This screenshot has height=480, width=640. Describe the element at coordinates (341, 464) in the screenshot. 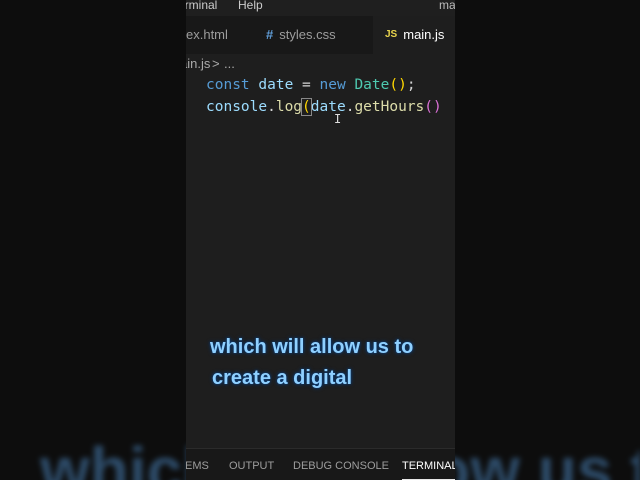

I see `panel-tab-debug-console: DEBUG CONSOLE` at that location.